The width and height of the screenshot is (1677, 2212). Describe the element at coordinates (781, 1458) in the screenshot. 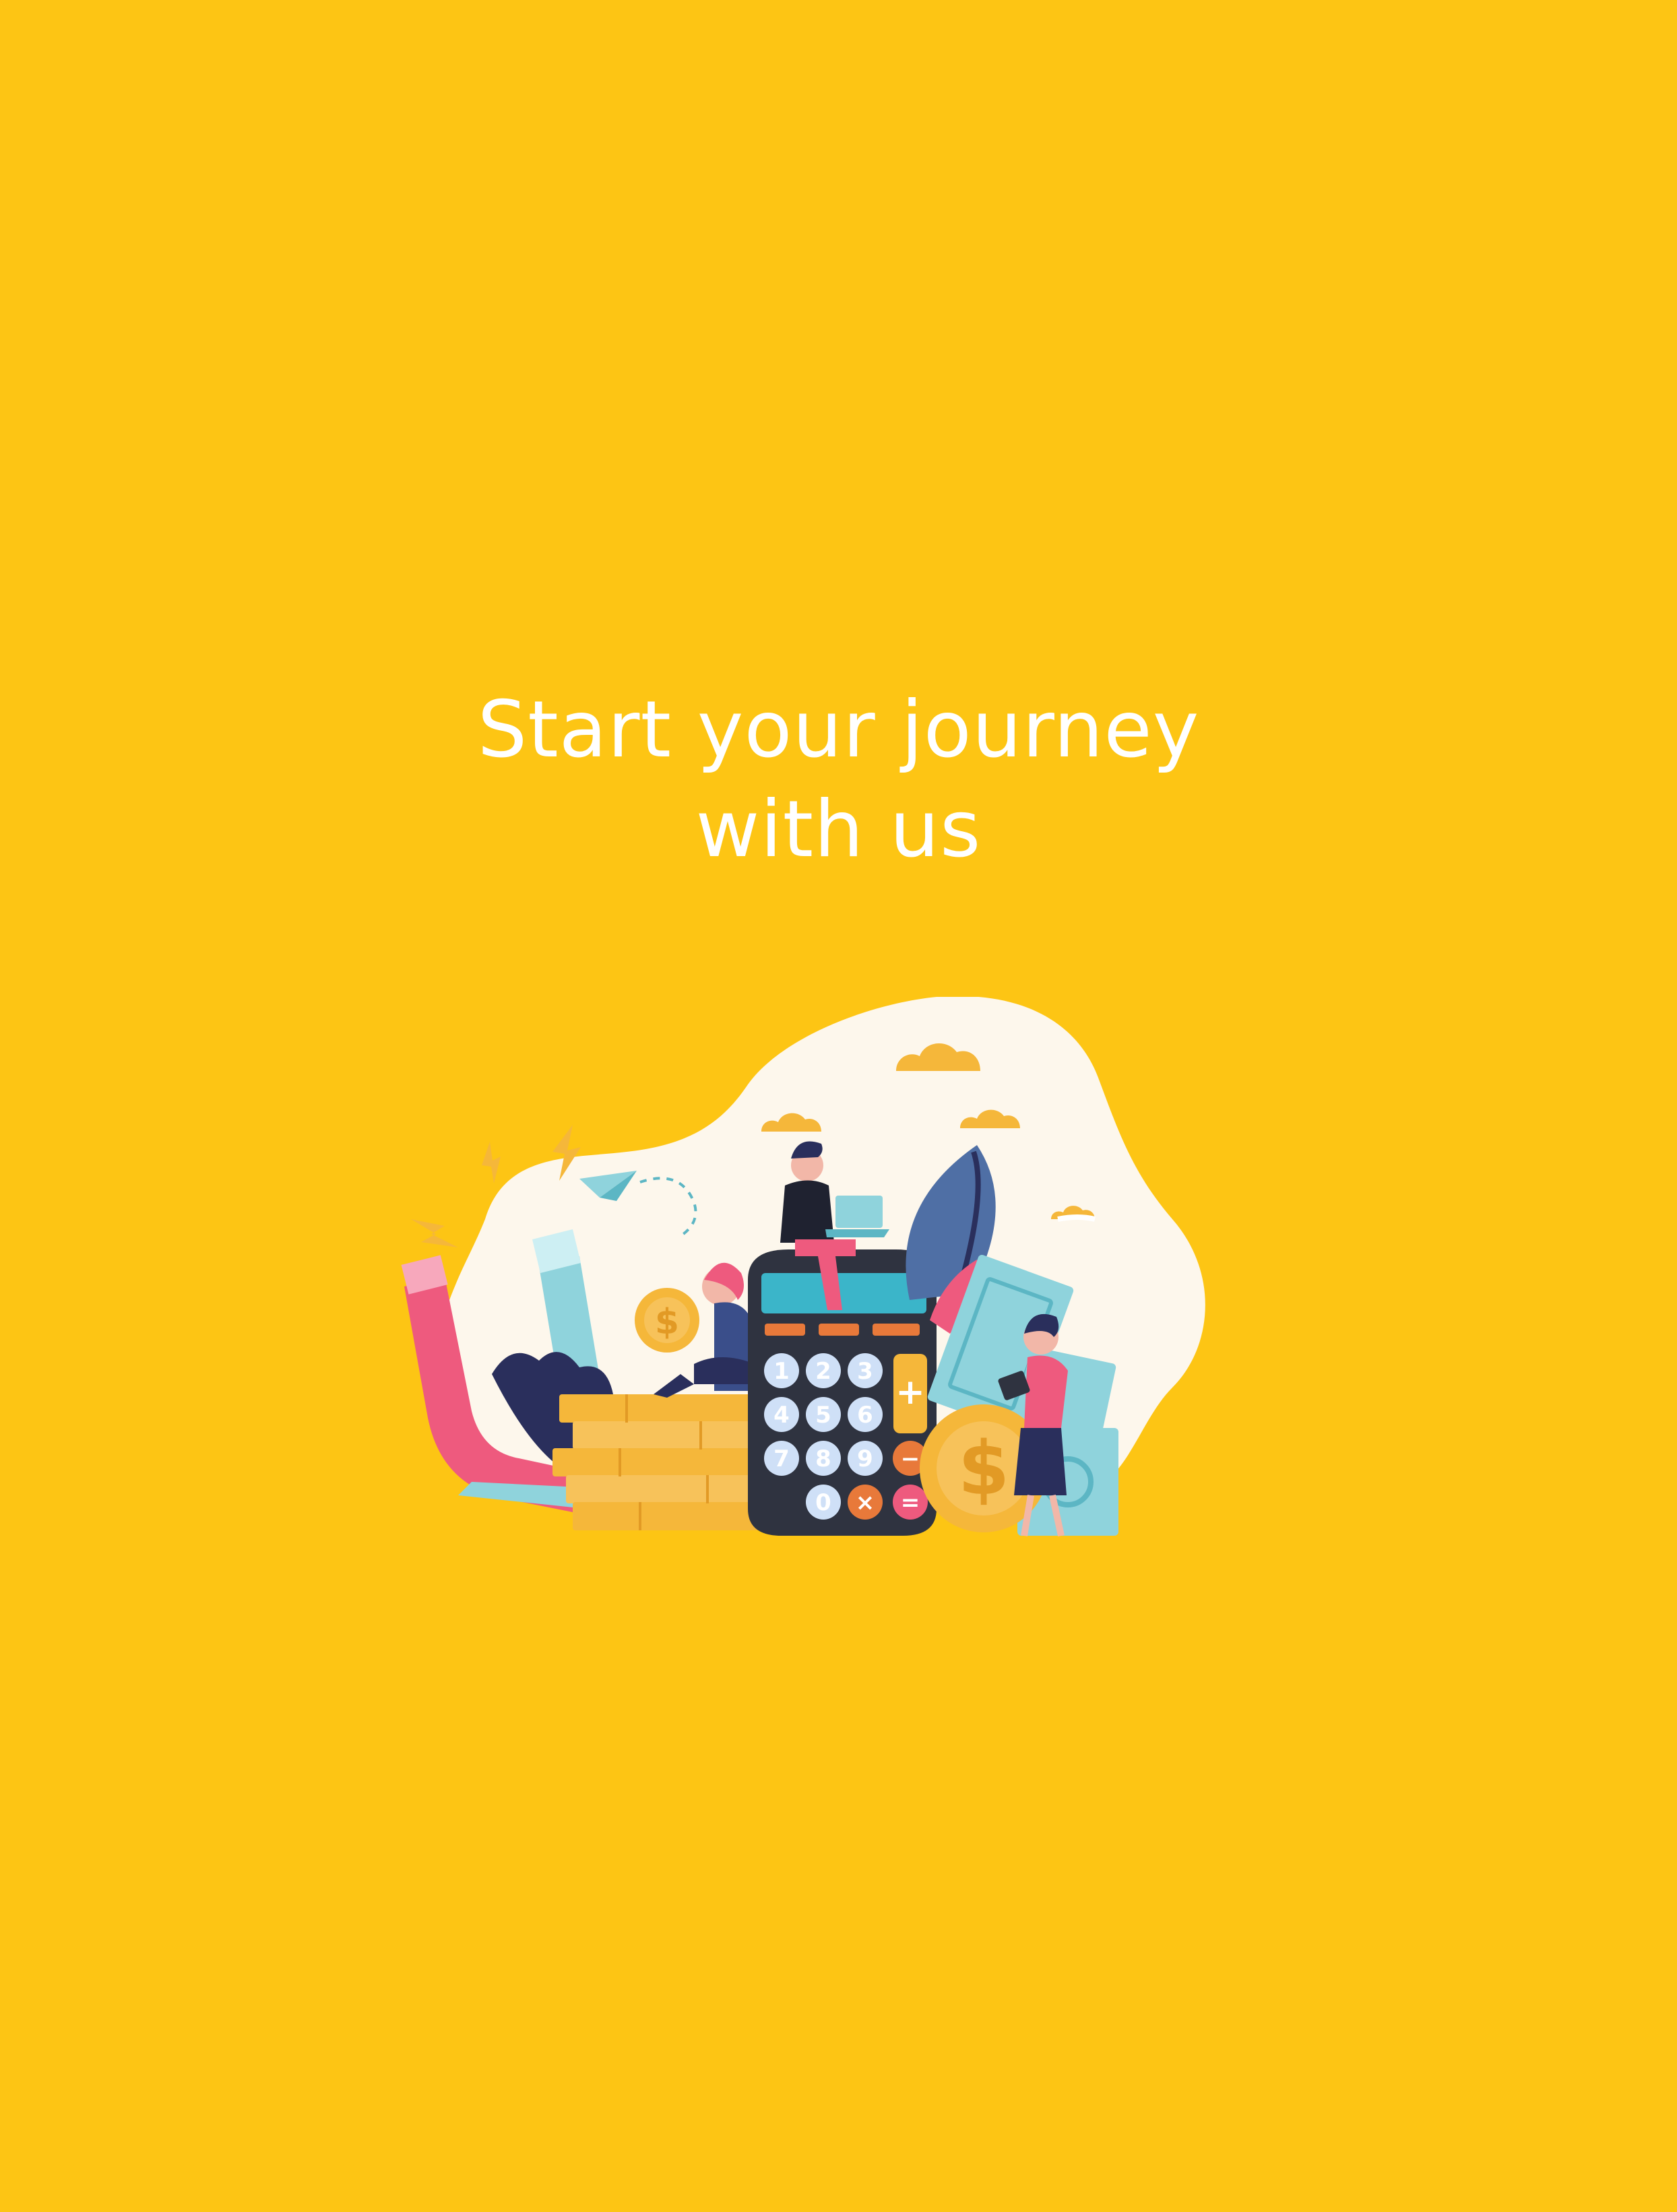

I see `svg-text: 7` at that location.